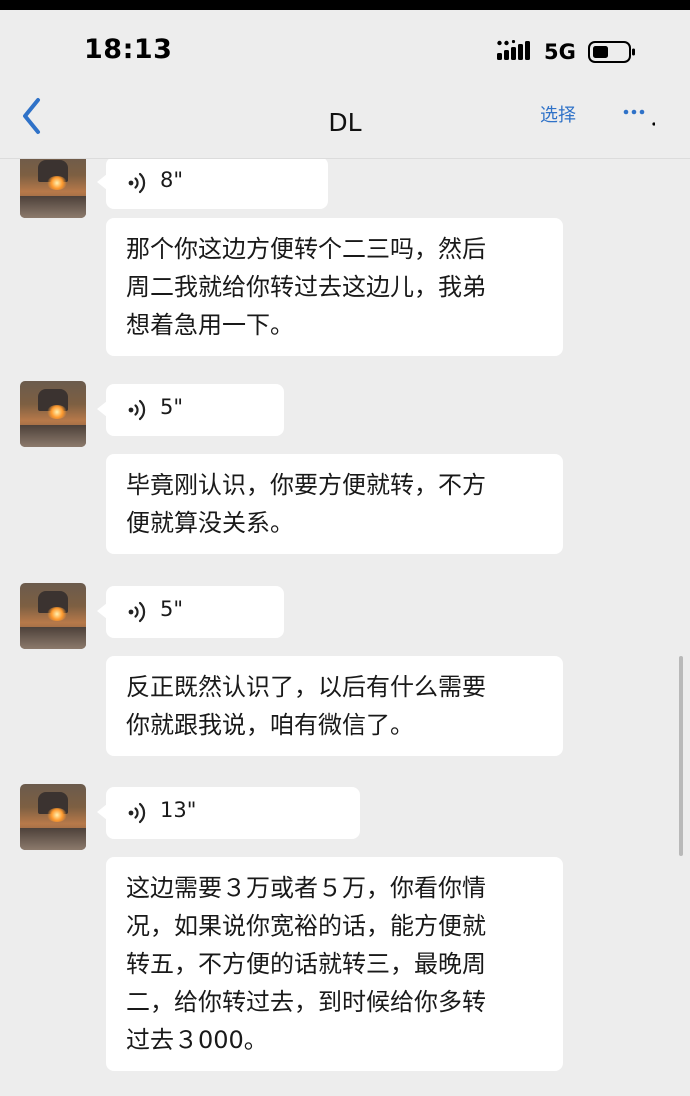 The image size is (690, 1096). I want to click on more-dots-icon, so click(635, 113).